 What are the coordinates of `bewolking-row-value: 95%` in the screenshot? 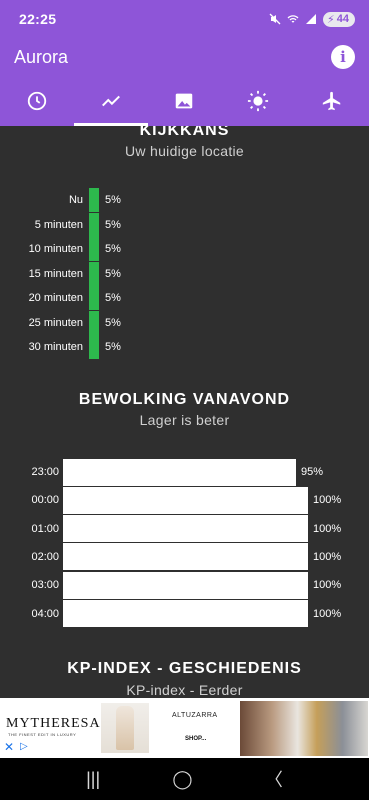 It's located at (312, 472).